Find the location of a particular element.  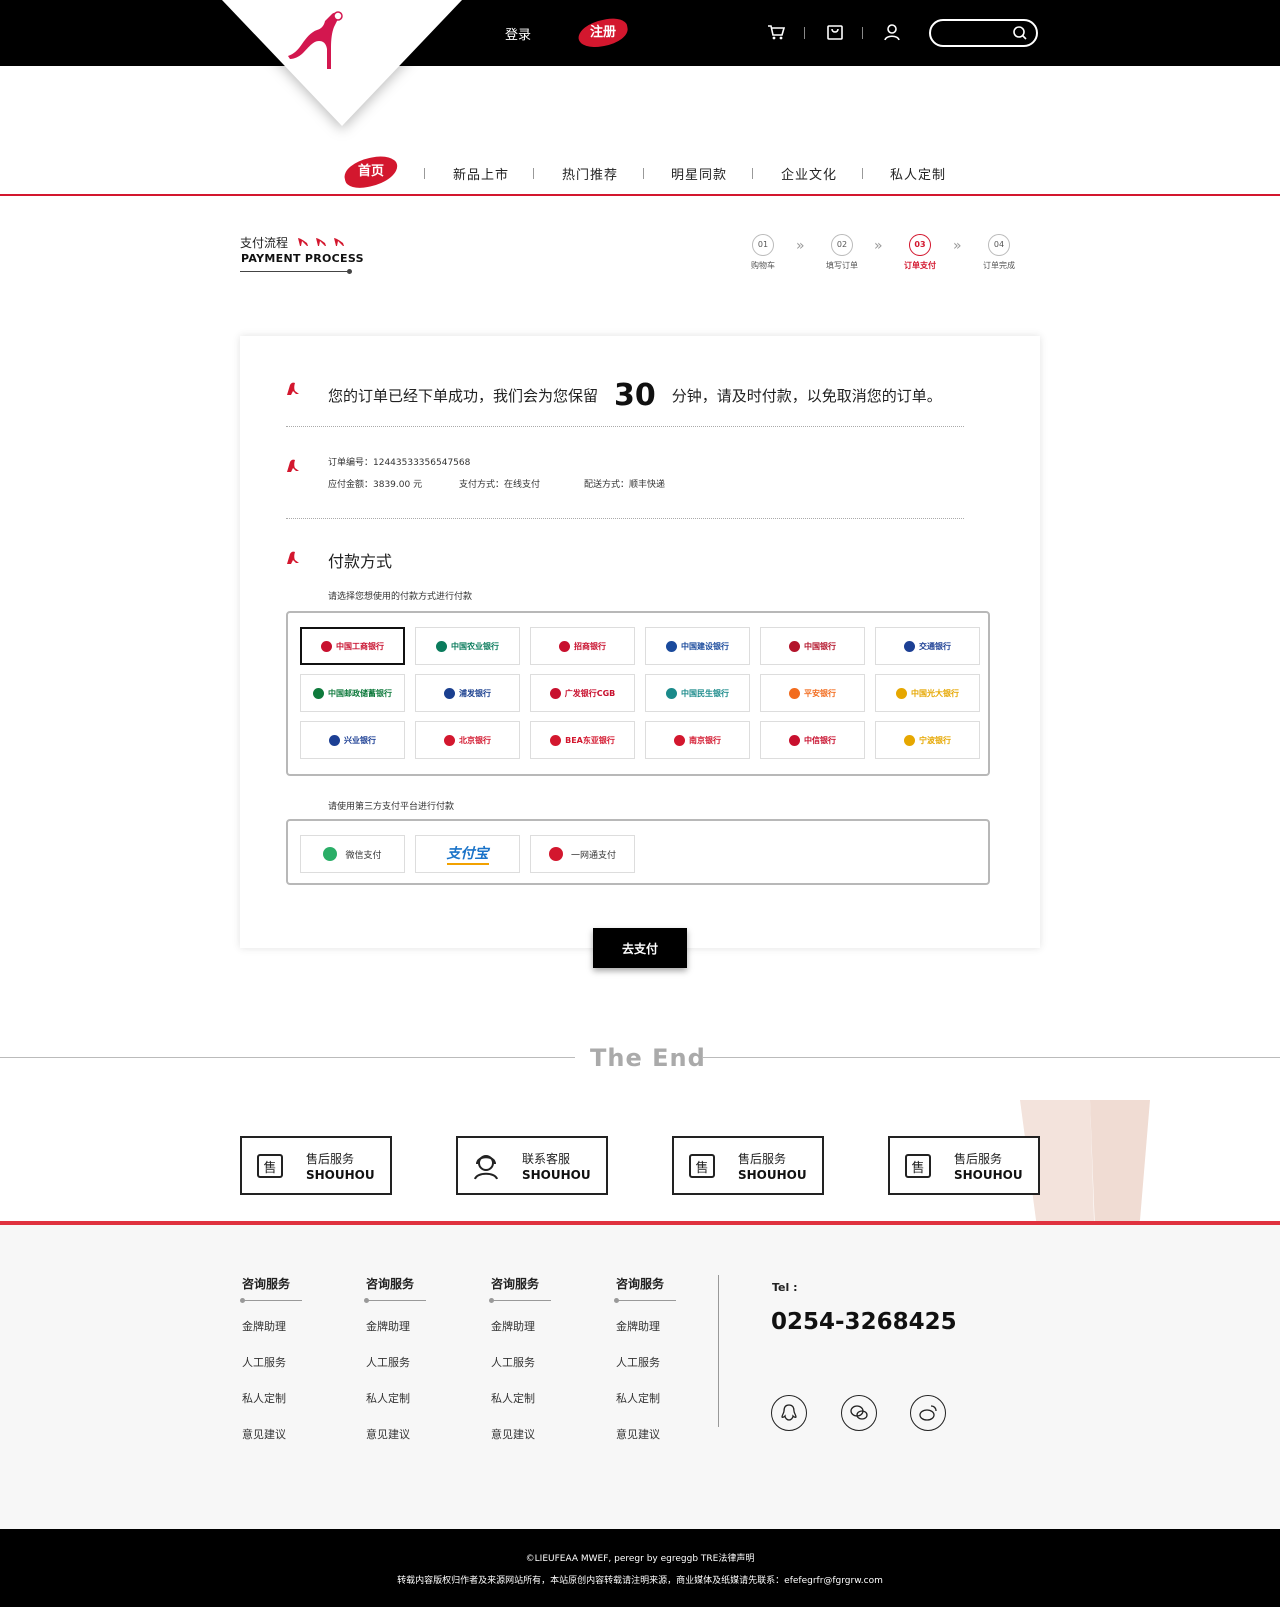

search-input is located at coordinates (976, 33).